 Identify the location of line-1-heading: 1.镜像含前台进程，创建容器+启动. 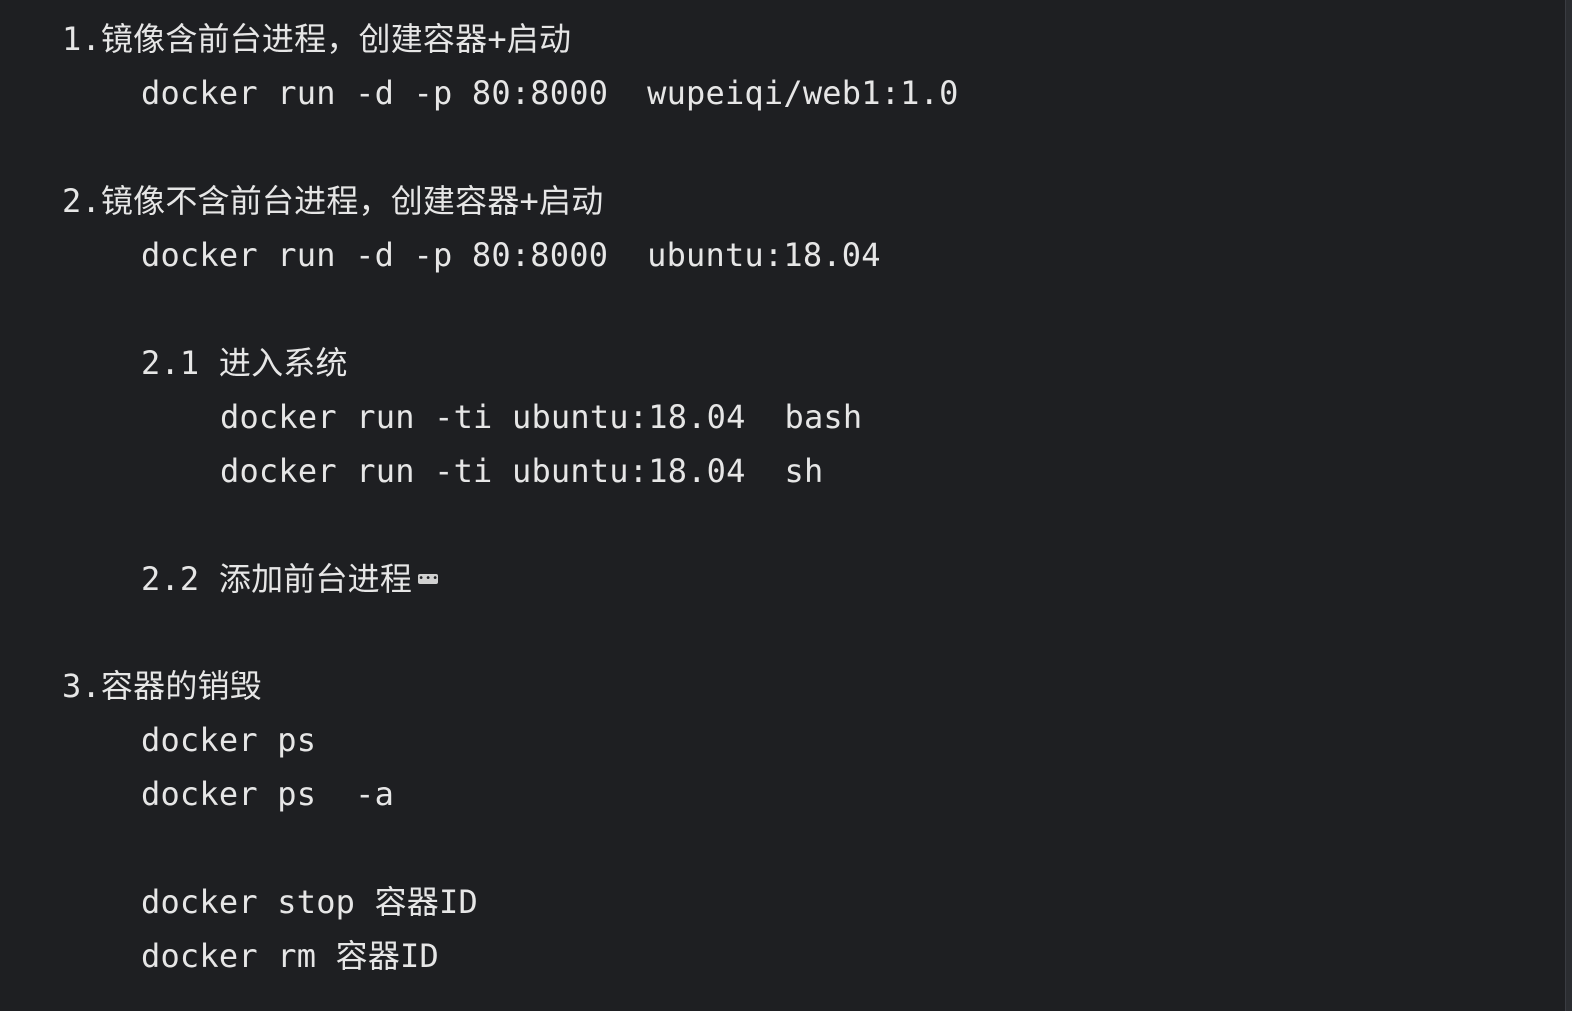
(317, 39).